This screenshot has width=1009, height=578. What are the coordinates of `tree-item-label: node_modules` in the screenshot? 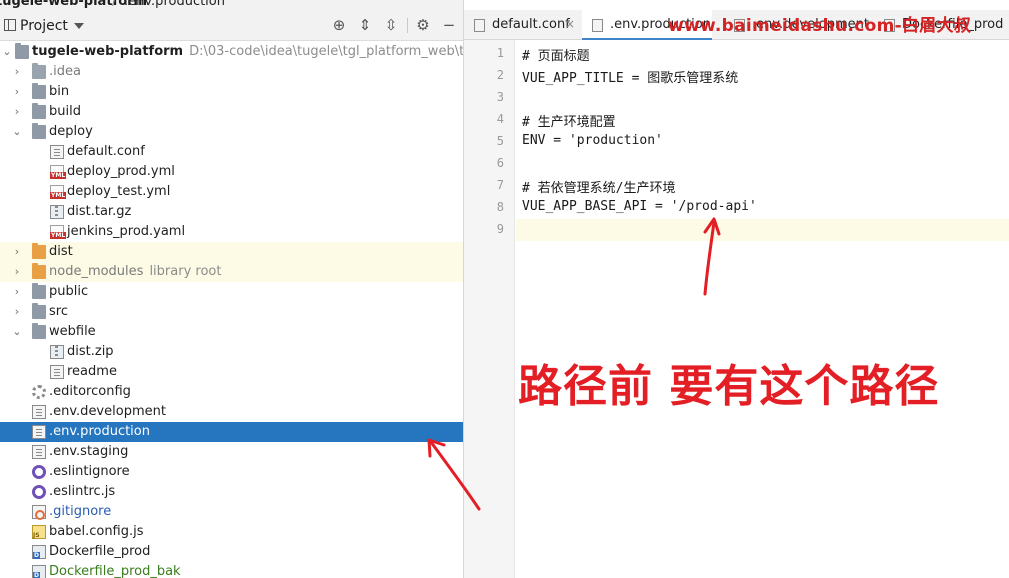 It's located at (96, 271).